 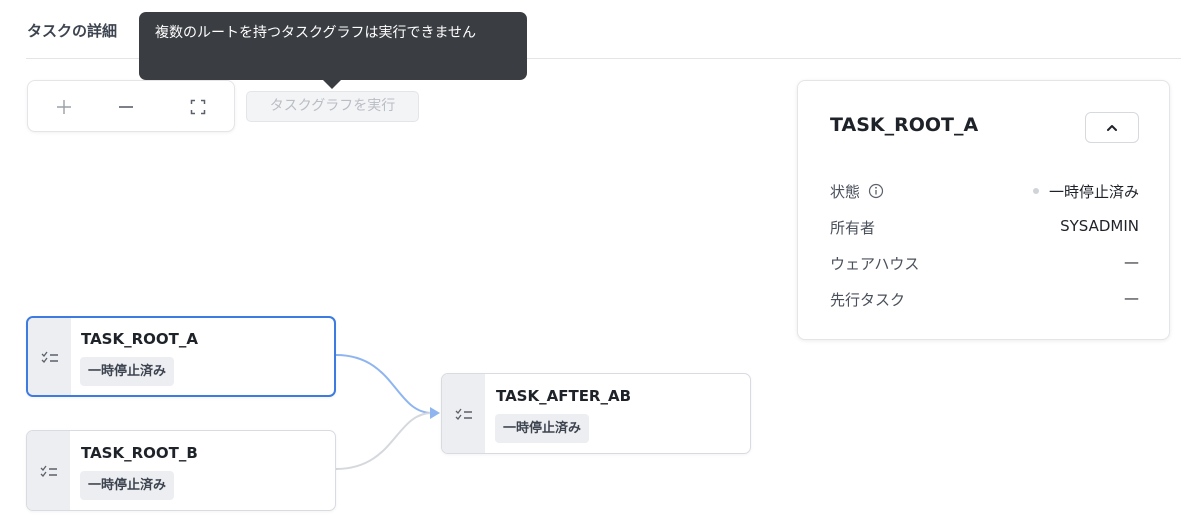 I want to click on task-node-after-ab: TASK_AFTER_AB 一時停止済み, so click(x=596, y=413).